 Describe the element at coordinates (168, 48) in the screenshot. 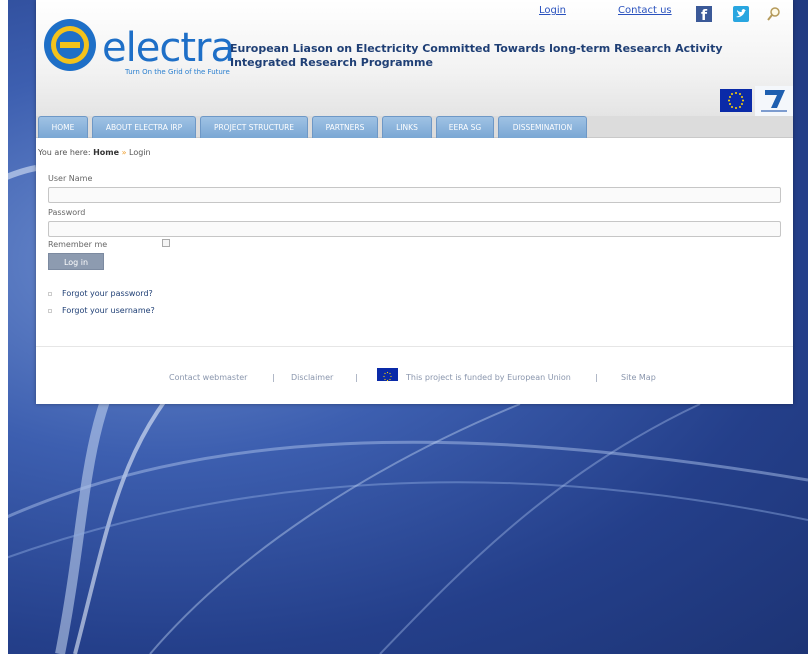

I see `logo-text: electra` at that location.